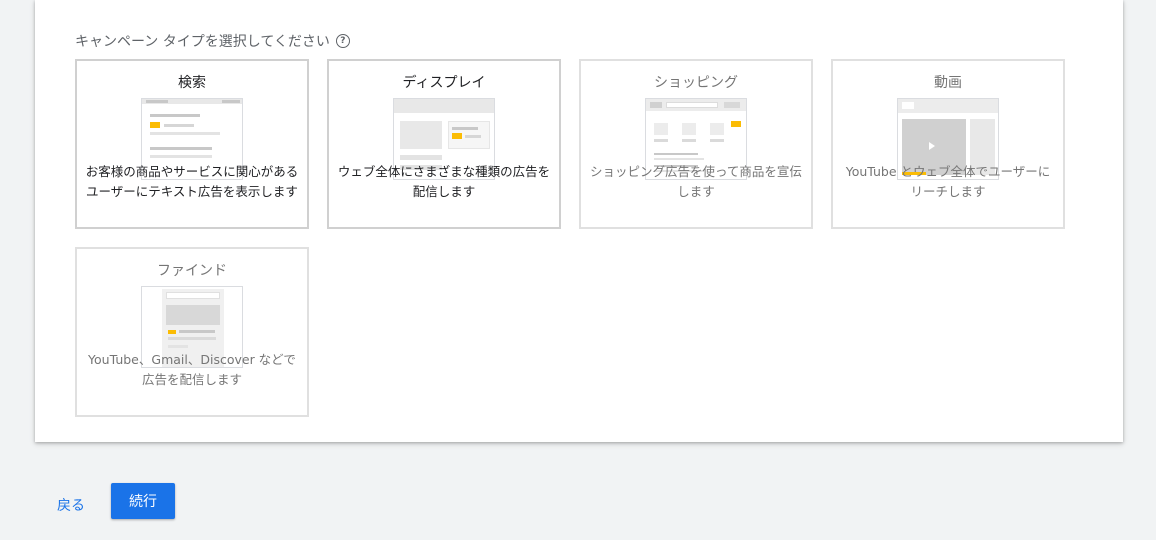 This screenshot has width=1156, height=540. Describe the element at coordinates (192, 369) in the screenshot. I see `card-description: YouTube、Gmail、Discover などで広告を配信します` at that location.